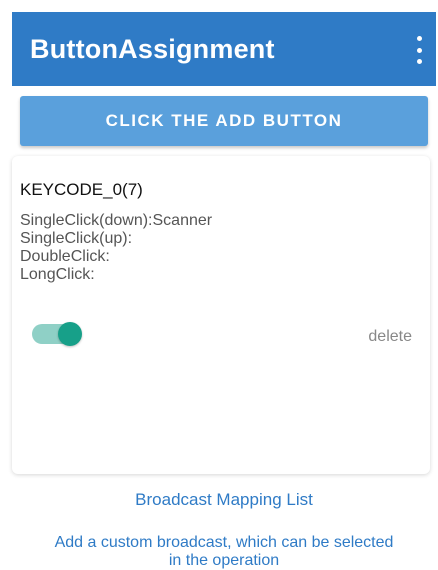  I want to click on more-vert-icon, so click(419, 50).